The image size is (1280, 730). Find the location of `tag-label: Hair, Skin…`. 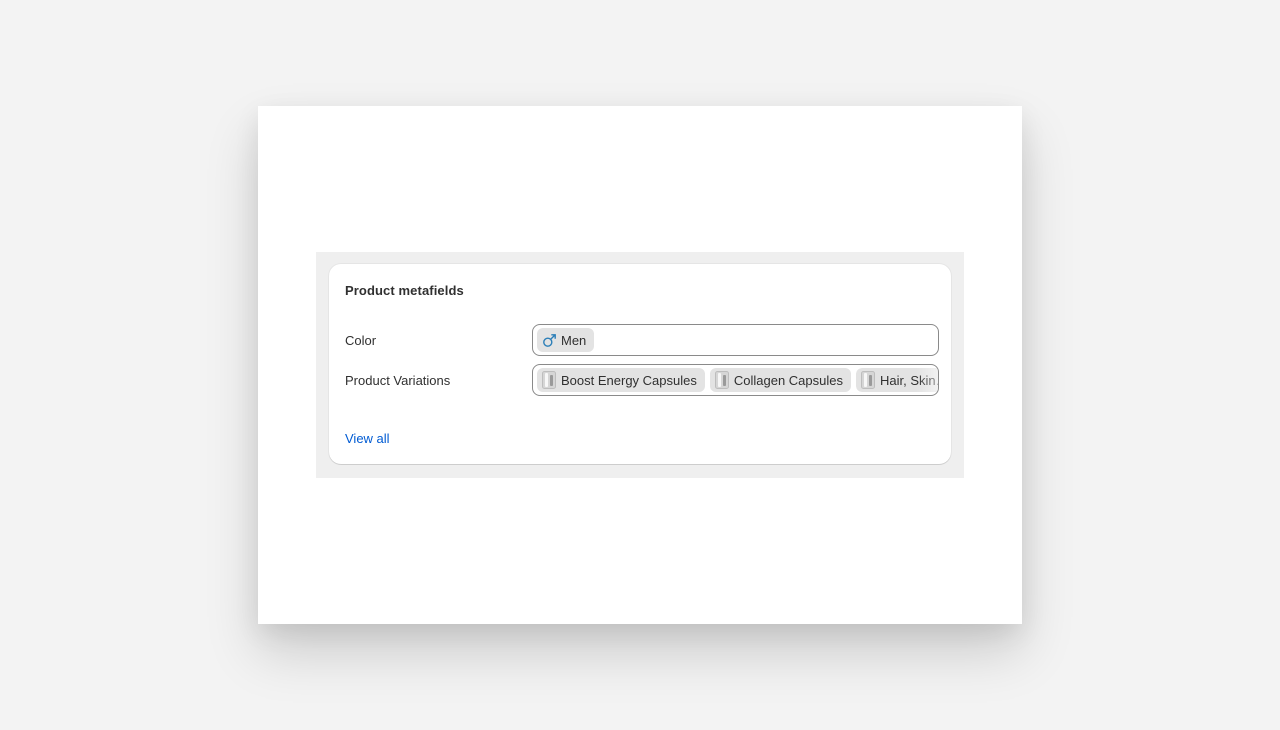

tag-label: Hair, Skin… is located at coordinates (908, 380).